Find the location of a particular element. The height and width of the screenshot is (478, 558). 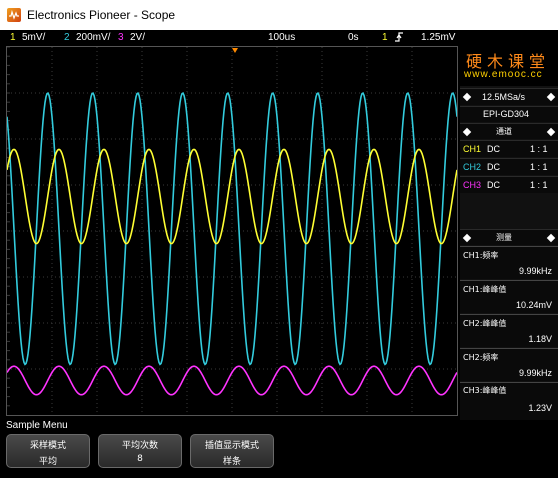

menu-title: Sample Menu is located at coordinates (37, 425).